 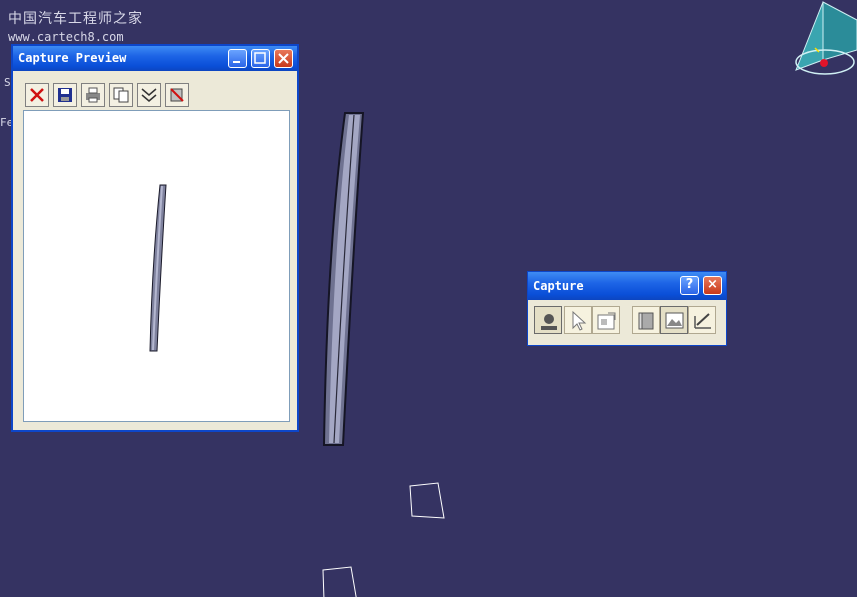 What do you see at coordinates (627, 308) in the screenshot?
I see `capture-toolbar-window: Capture ? ×` at bounding box center [627, 308].